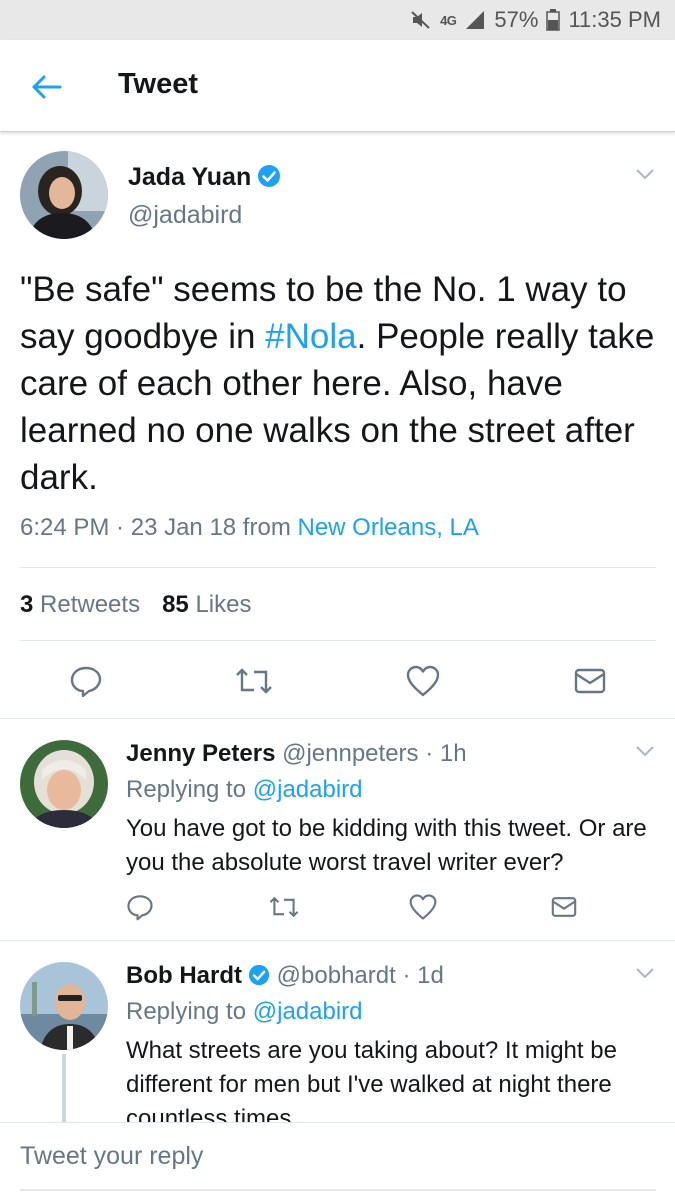 The height and width of the screenshot is (1200, 675). I want to click on reply-time: 1d, so click(430, 975).